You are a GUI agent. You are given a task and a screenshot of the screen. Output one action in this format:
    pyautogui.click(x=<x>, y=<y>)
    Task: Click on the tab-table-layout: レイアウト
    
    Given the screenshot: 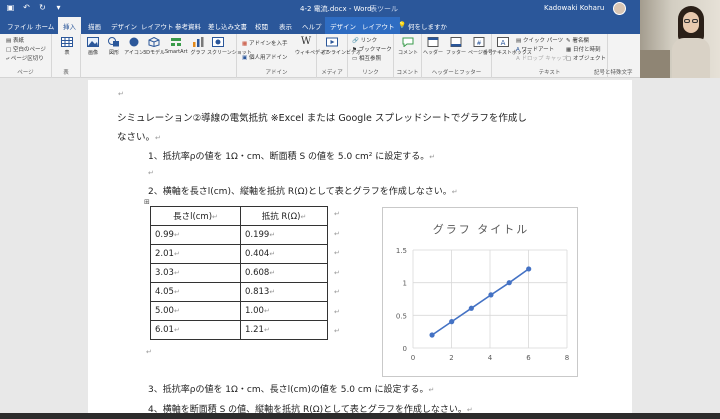 What is the action you would take?
    pyautogui.click(x=378, y=25)
    